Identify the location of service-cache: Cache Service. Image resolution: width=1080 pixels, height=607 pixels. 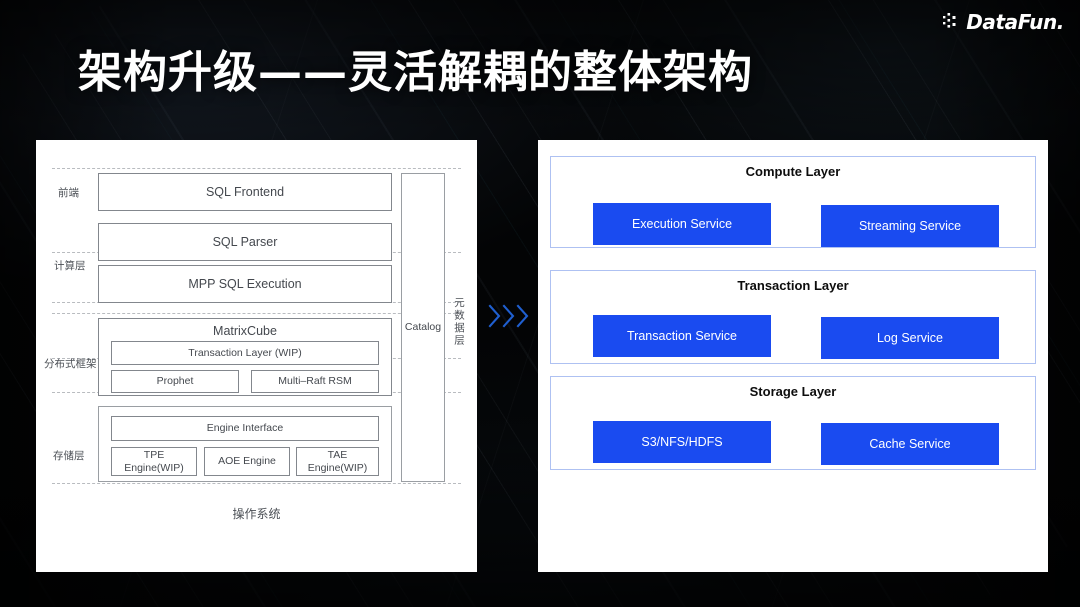
(910, 444).